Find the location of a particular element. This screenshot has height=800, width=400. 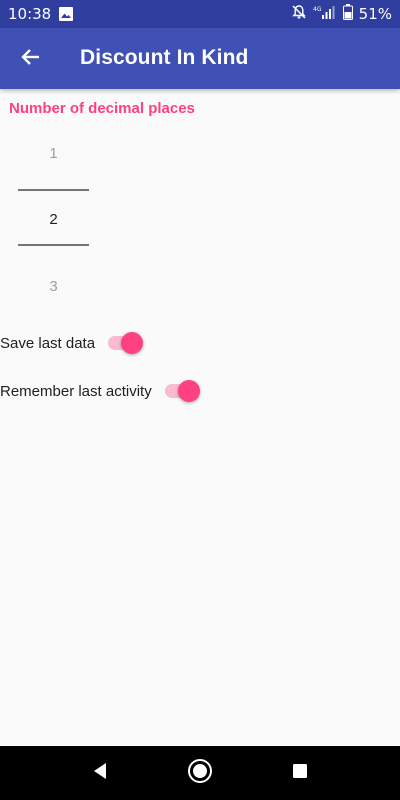

status-icons: 4G 51% is located at coordinates (341, 14).